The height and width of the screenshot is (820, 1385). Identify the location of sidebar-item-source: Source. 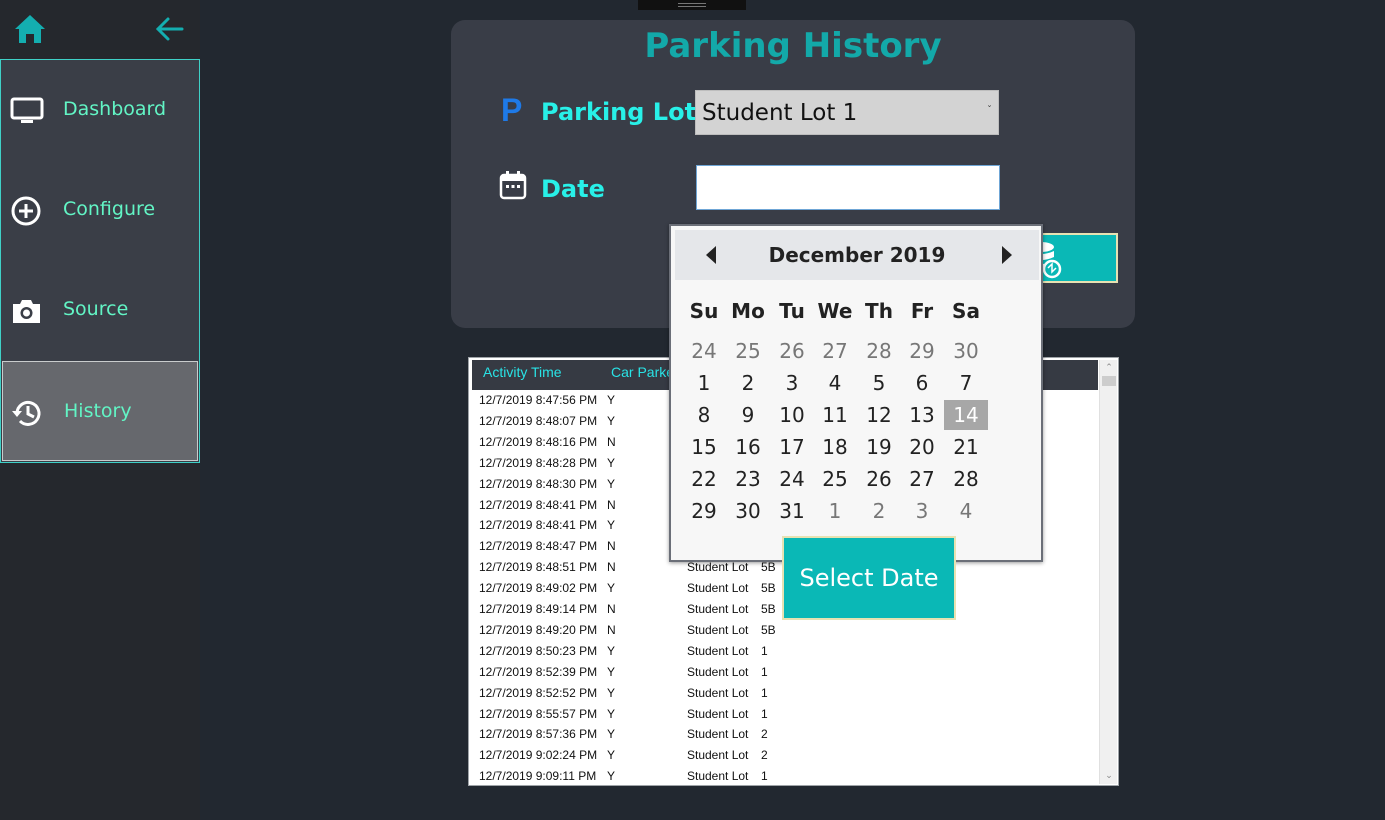
(100, 310).